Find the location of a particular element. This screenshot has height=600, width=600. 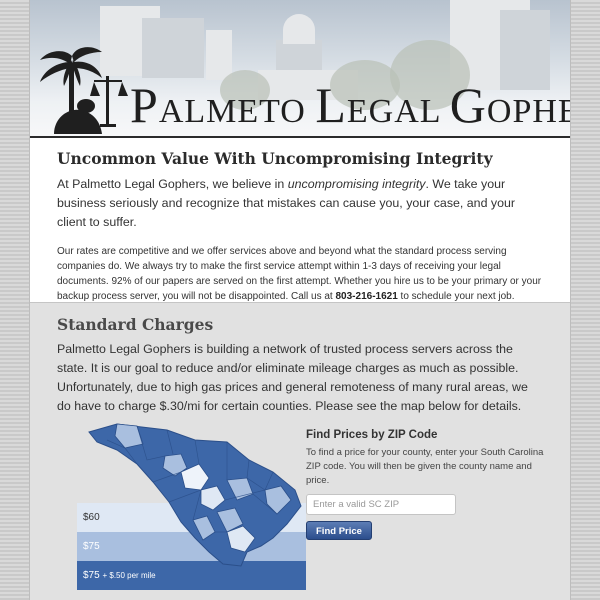

pricing-map: $60 $75 $75 + $.50 per mile is located at coordinates (191, 505).